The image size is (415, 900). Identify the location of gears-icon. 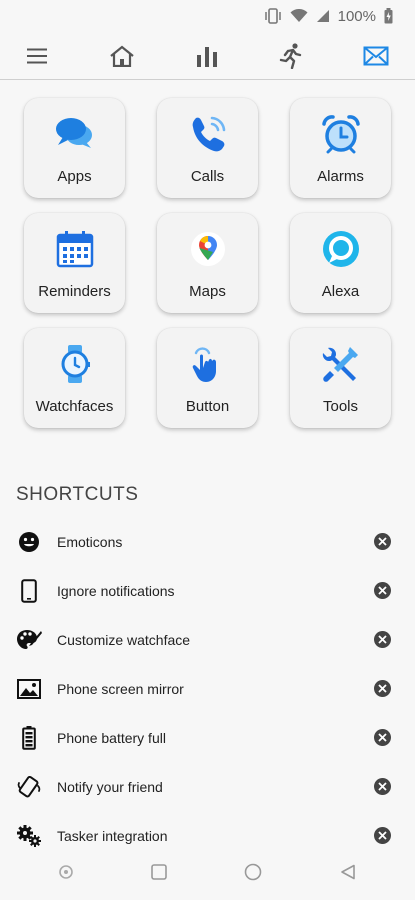
(29, 836).